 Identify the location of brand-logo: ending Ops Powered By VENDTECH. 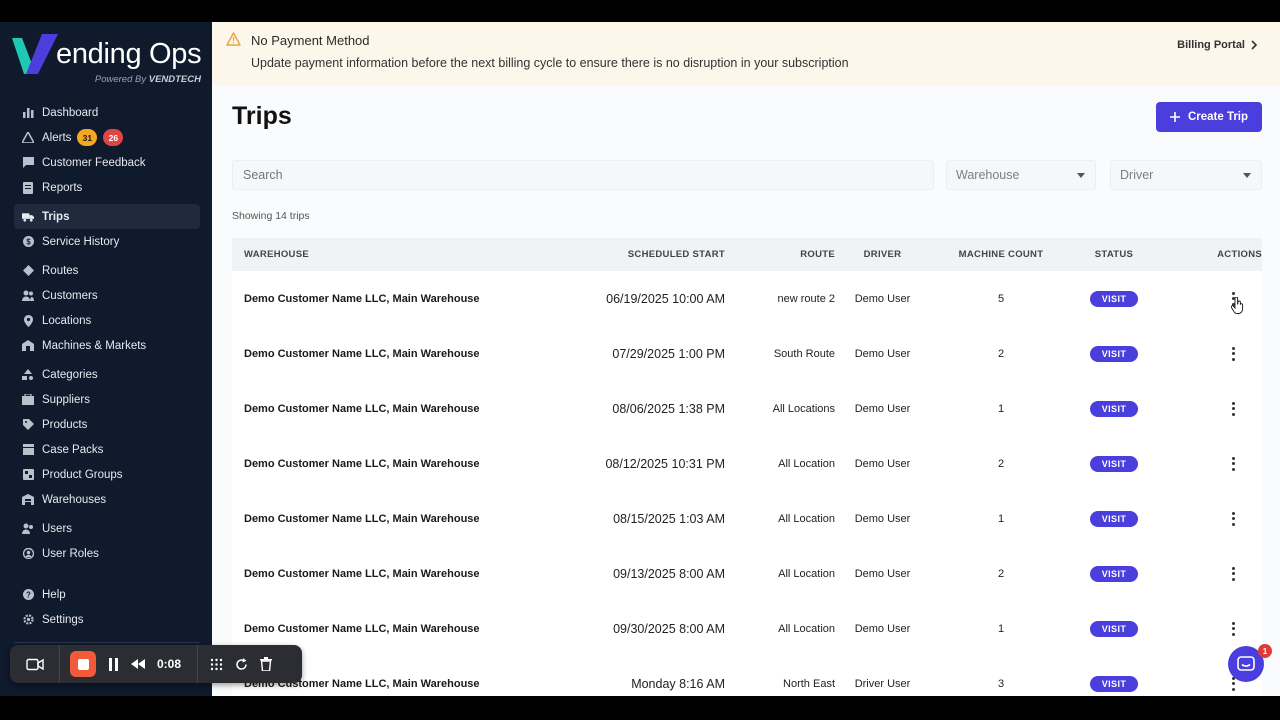
(109, 61).